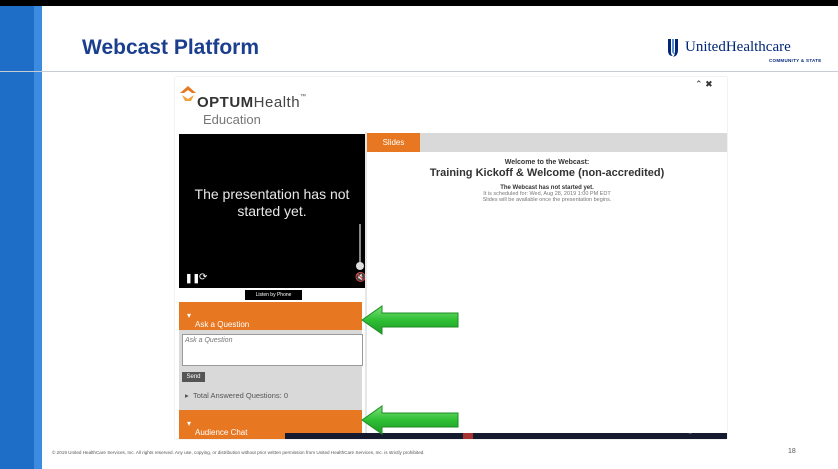 The width and height of the screenshot is (838, 469). I want to click on logo-subtitle: COMMUNITY & STATE, so click(795, 60).